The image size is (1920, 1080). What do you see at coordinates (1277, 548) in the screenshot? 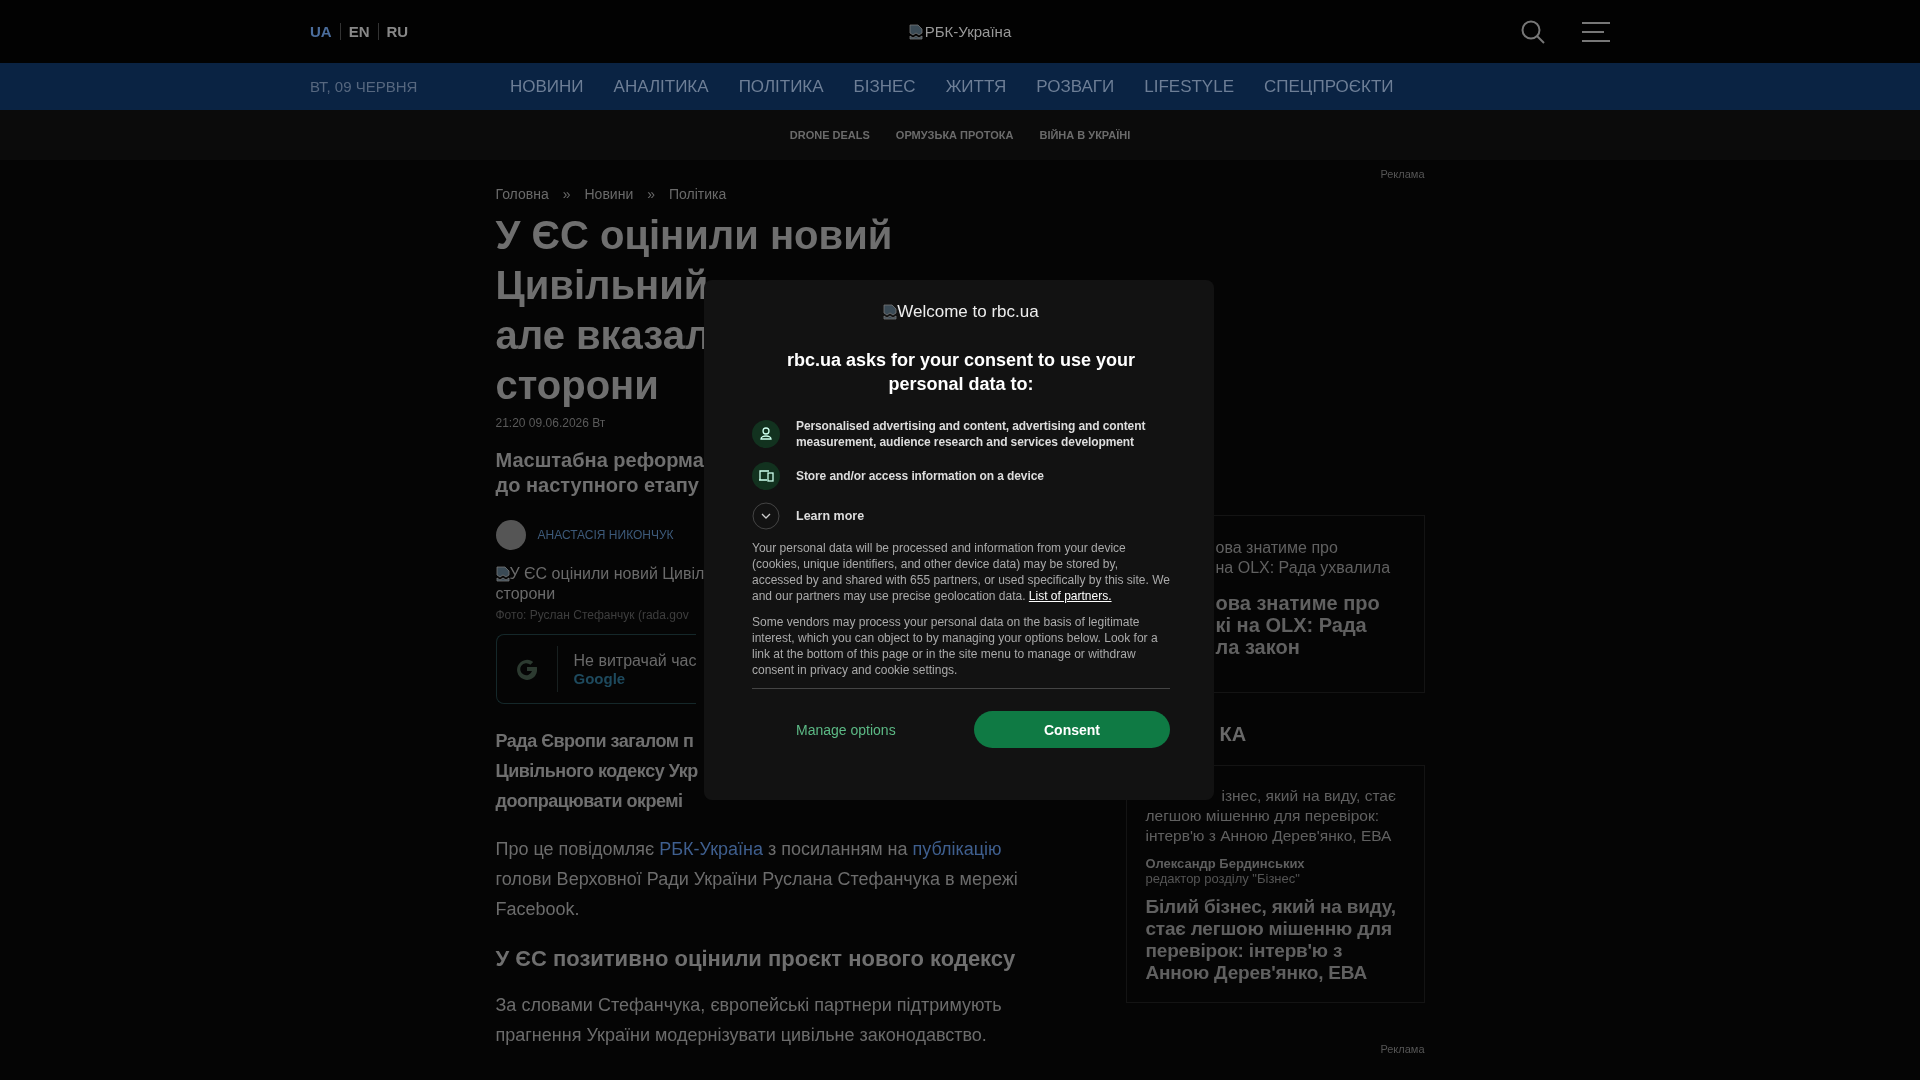
I see `card-summary: ова знатиме про` at bounding box center [1277, 548].